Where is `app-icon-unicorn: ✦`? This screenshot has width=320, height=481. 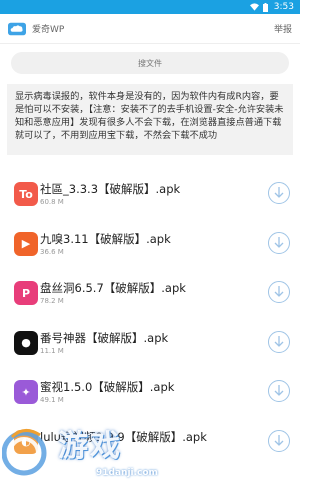 app-icon-unicorn: ✦ is located at coordinates (26, 392).